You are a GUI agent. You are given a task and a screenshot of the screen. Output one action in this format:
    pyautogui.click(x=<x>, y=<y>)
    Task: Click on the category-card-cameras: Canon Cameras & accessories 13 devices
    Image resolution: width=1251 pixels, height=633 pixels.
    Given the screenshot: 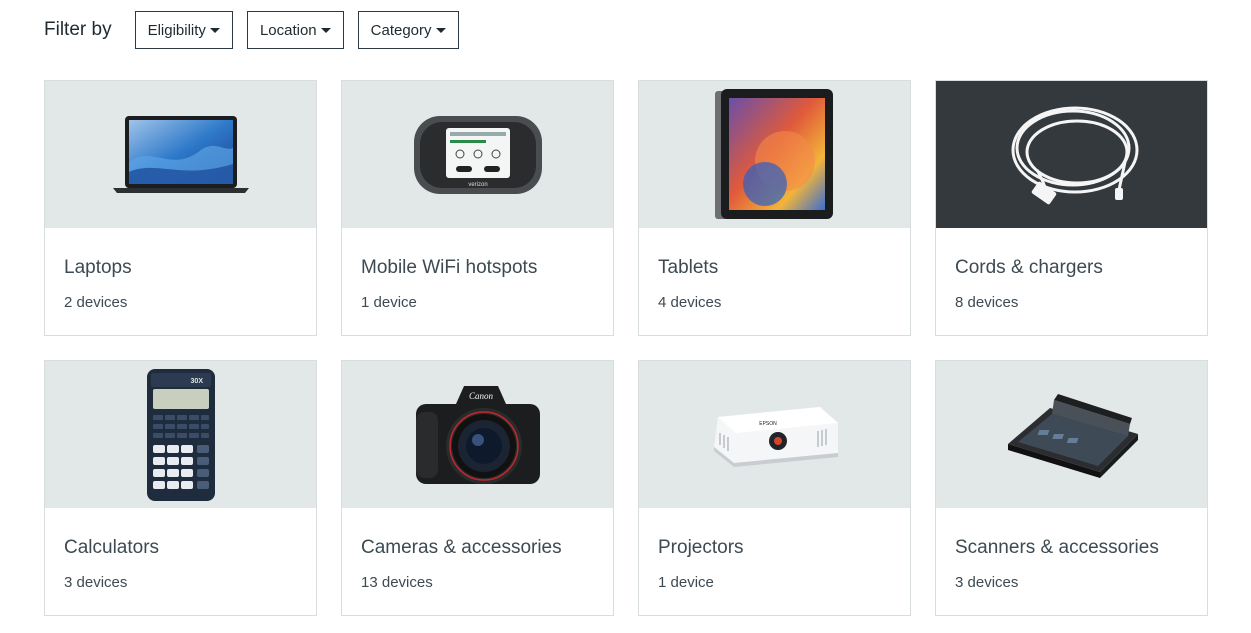 What is the action you would take?
    pyautogui.click(x=477, y=488)
    